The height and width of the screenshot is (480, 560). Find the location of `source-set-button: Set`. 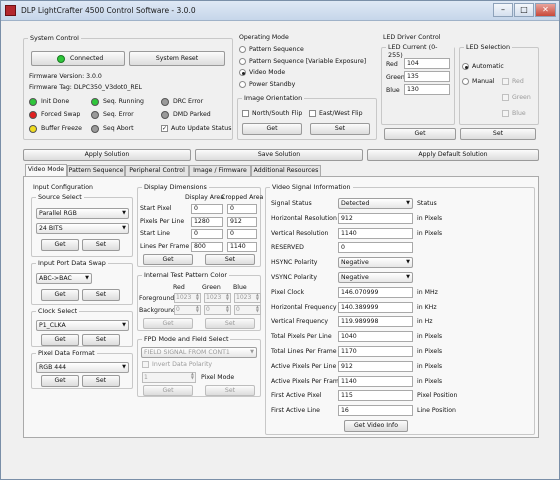

source-set-button: Set is located at coordinates (101, 245).